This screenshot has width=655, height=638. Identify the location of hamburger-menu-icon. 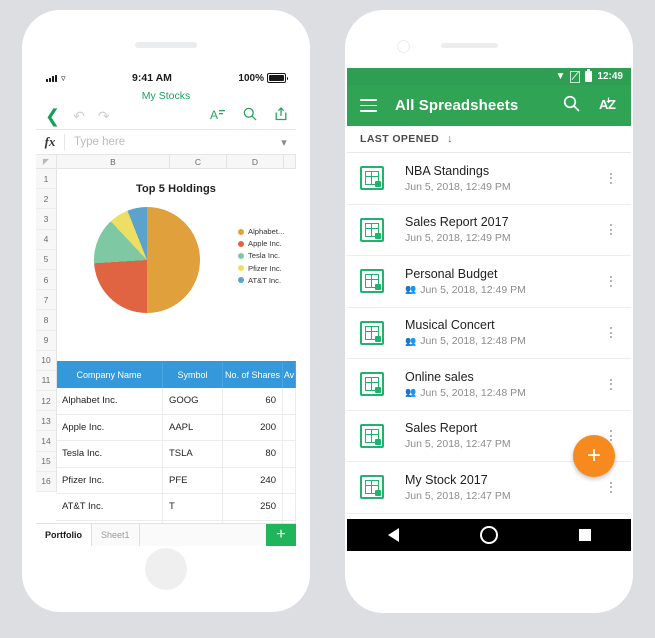
(368, 105).